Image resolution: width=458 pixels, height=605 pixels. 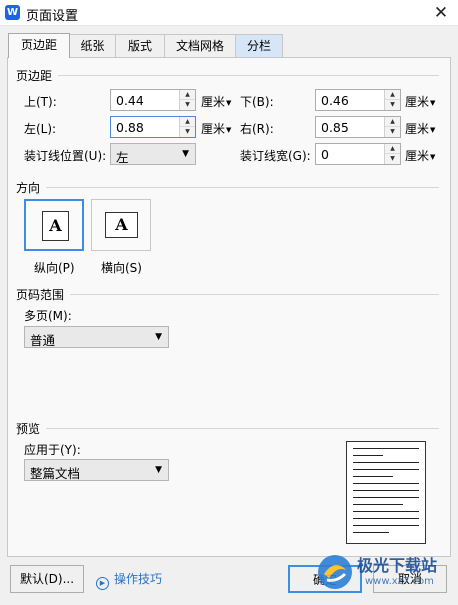 I want to click on landscape-option: A, so click(x=121, y=225).